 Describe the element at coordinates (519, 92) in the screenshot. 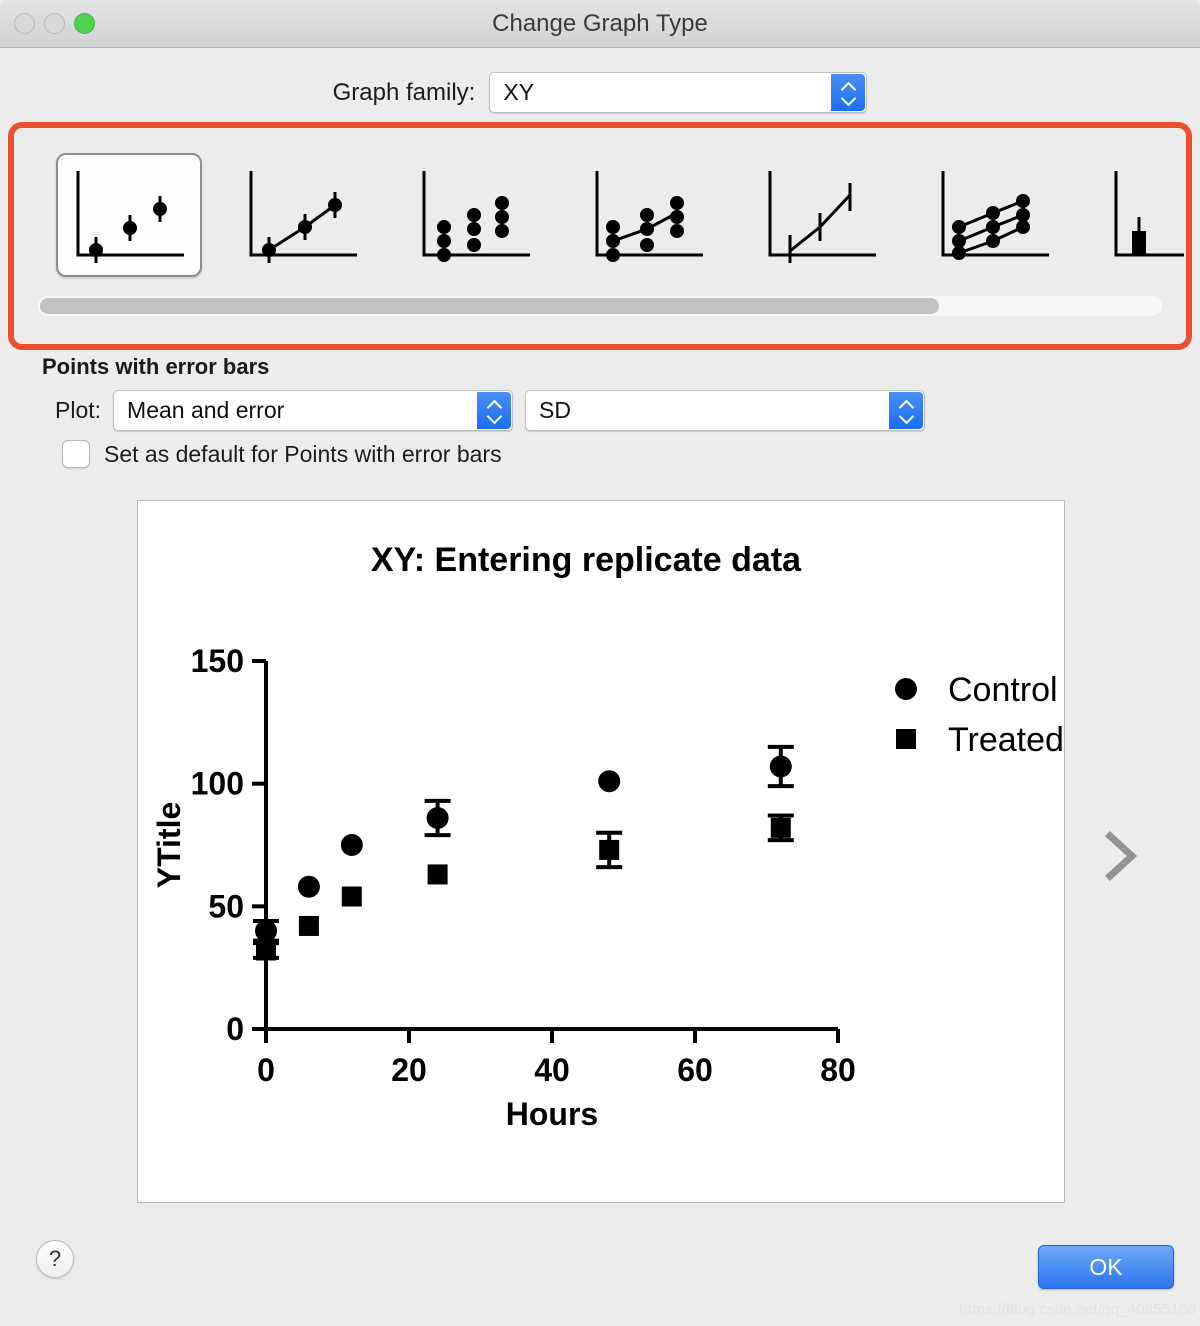

I see `graph-family-value: XY` at that location.